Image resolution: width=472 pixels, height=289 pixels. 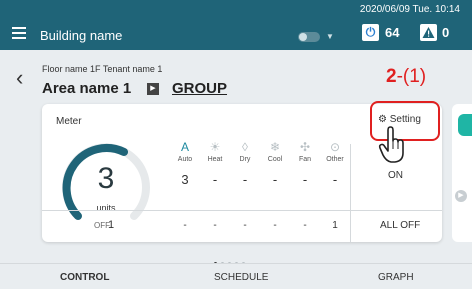 I want to click on next-card-peek, so click(x=462, y=173).